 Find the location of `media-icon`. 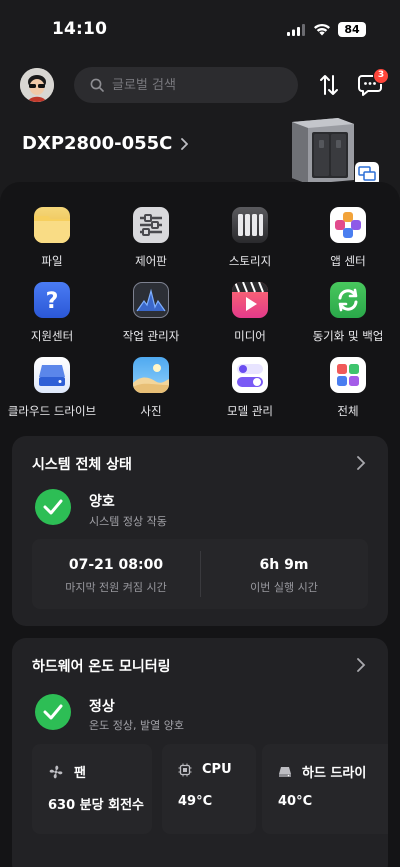

media-icon is located at coordinates (250, 300).